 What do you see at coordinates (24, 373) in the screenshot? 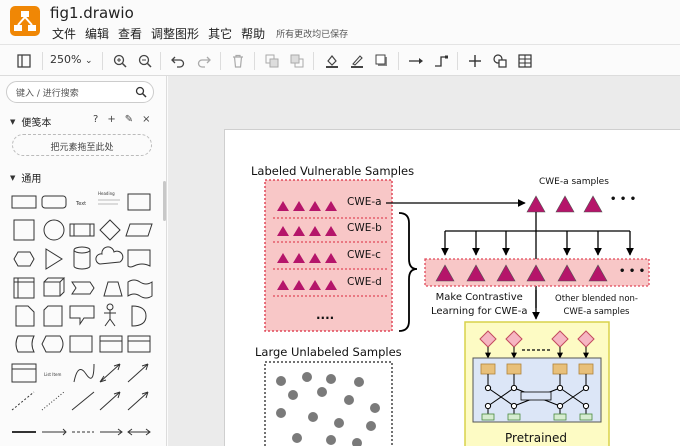
I see `shape-list-box` at bounding box center [24, 373].